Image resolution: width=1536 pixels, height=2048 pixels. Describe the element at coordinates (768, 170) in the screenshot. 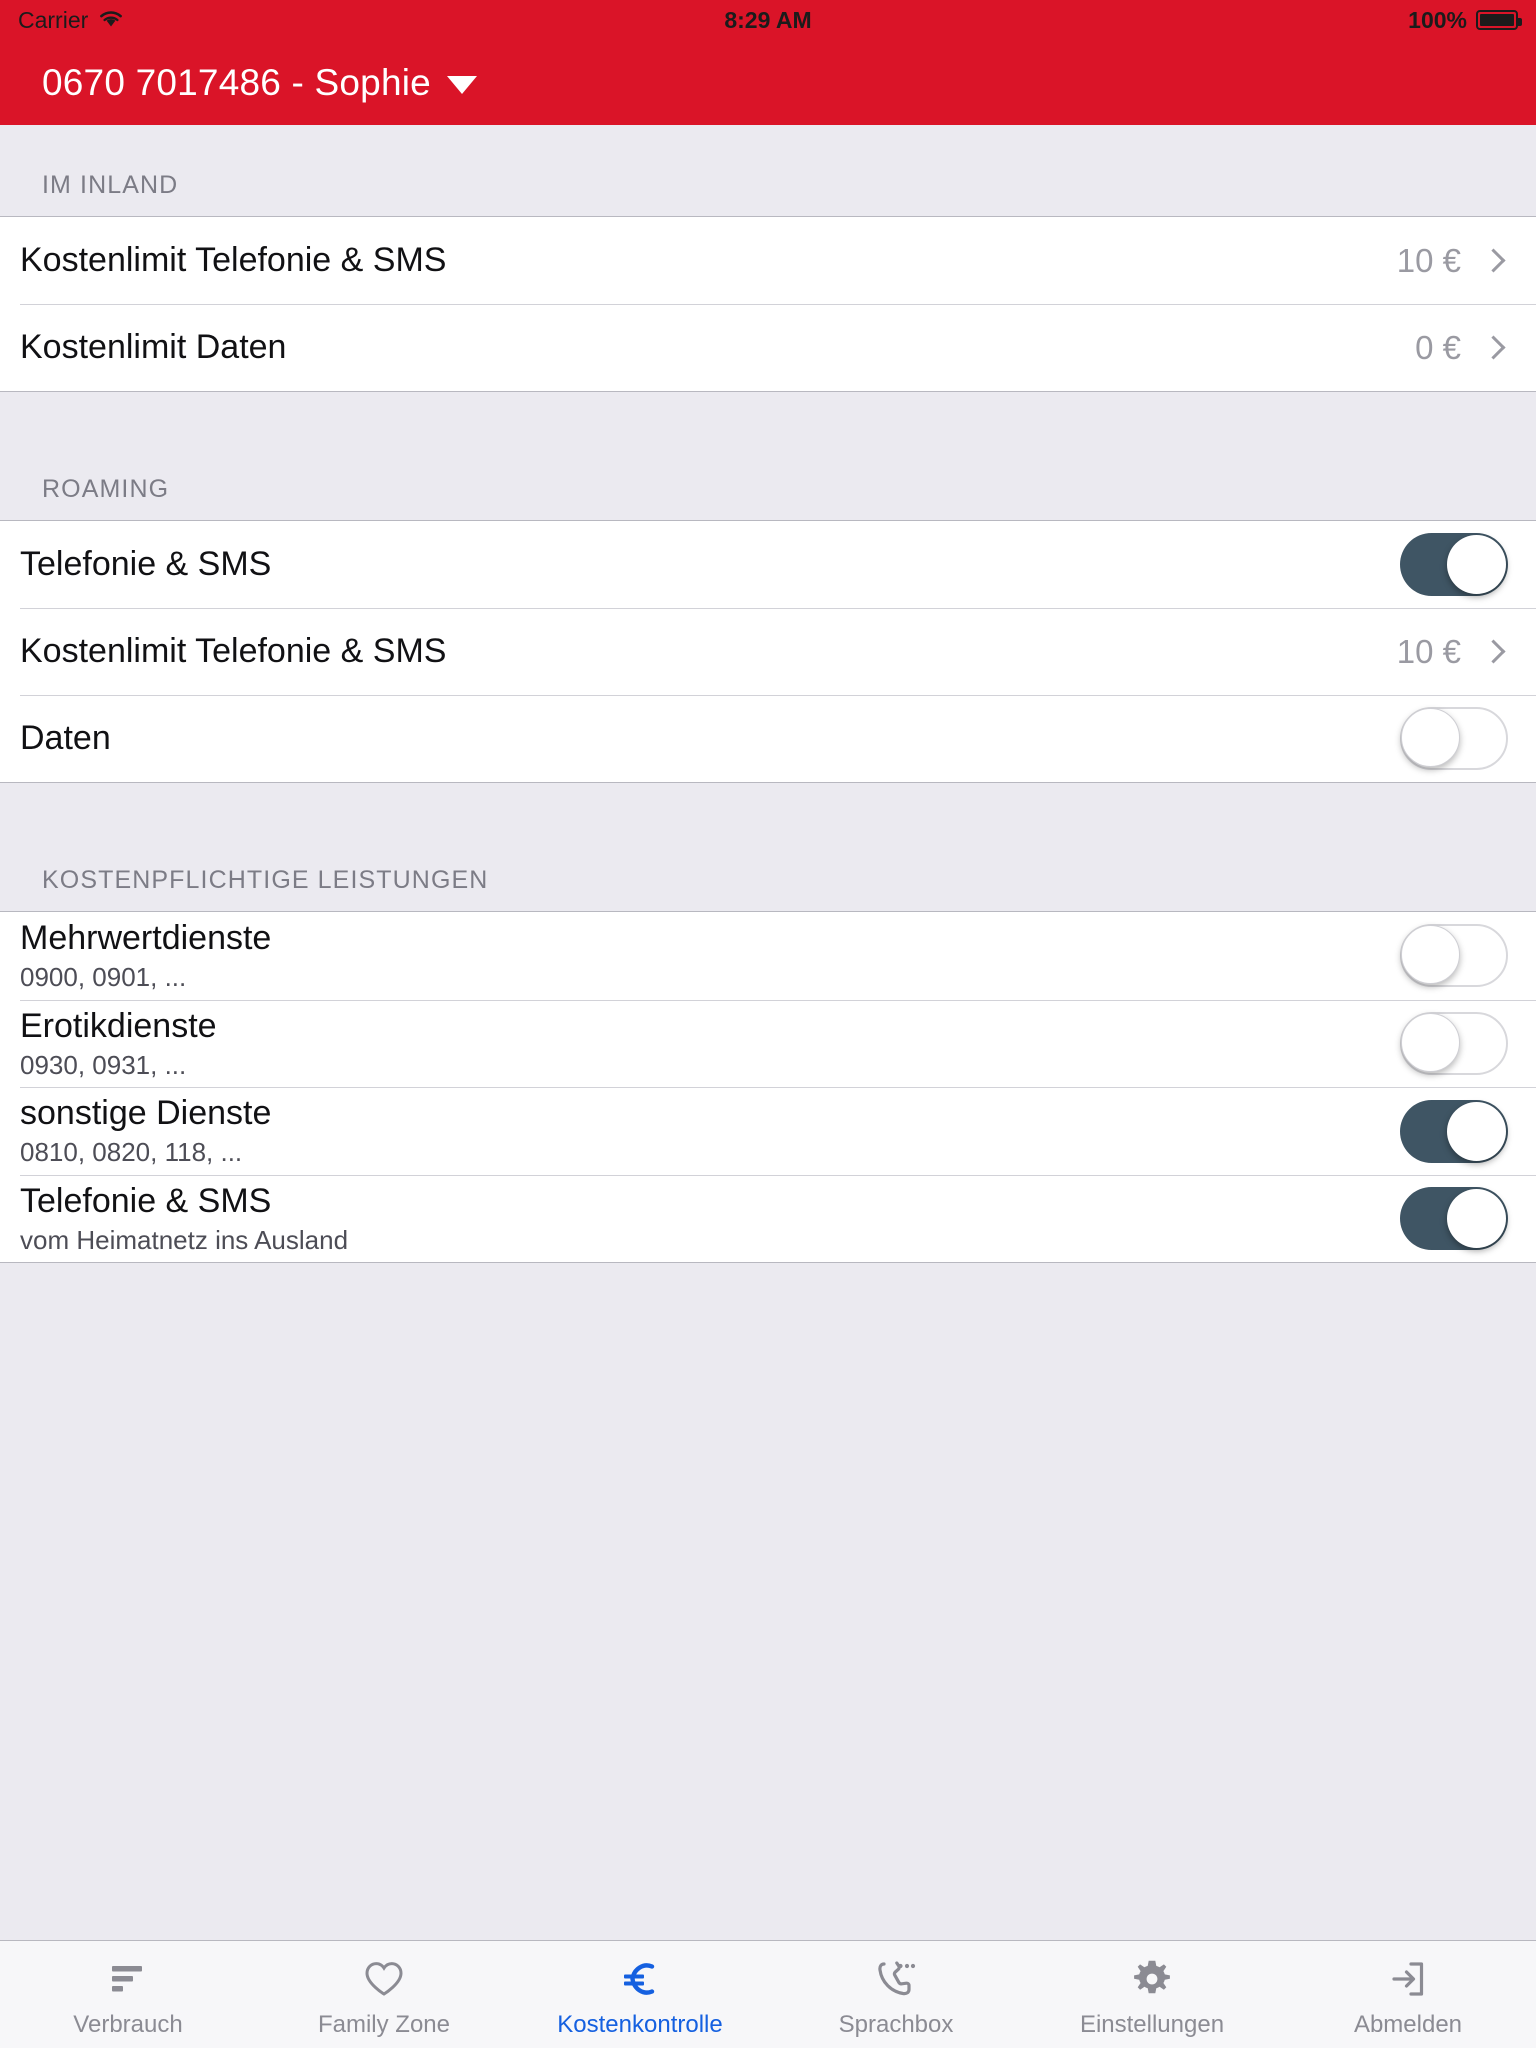

I see `section-header-im-inland: IM INLAND` at that location.